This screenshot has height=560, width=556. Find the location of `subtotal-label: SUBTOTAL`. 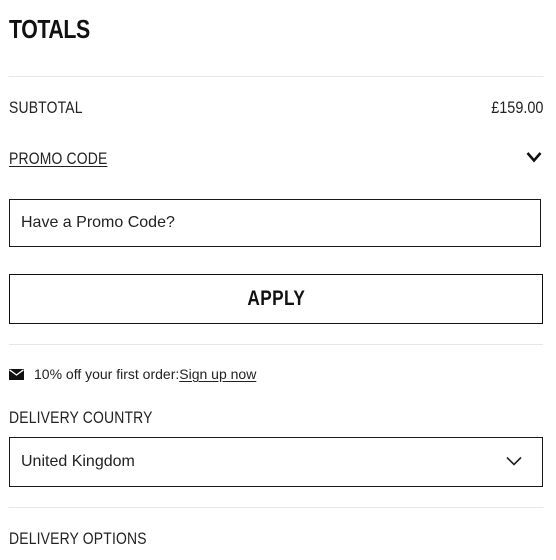

subtotal-label: SUBTOTAL is located at coordinates (46, 107).